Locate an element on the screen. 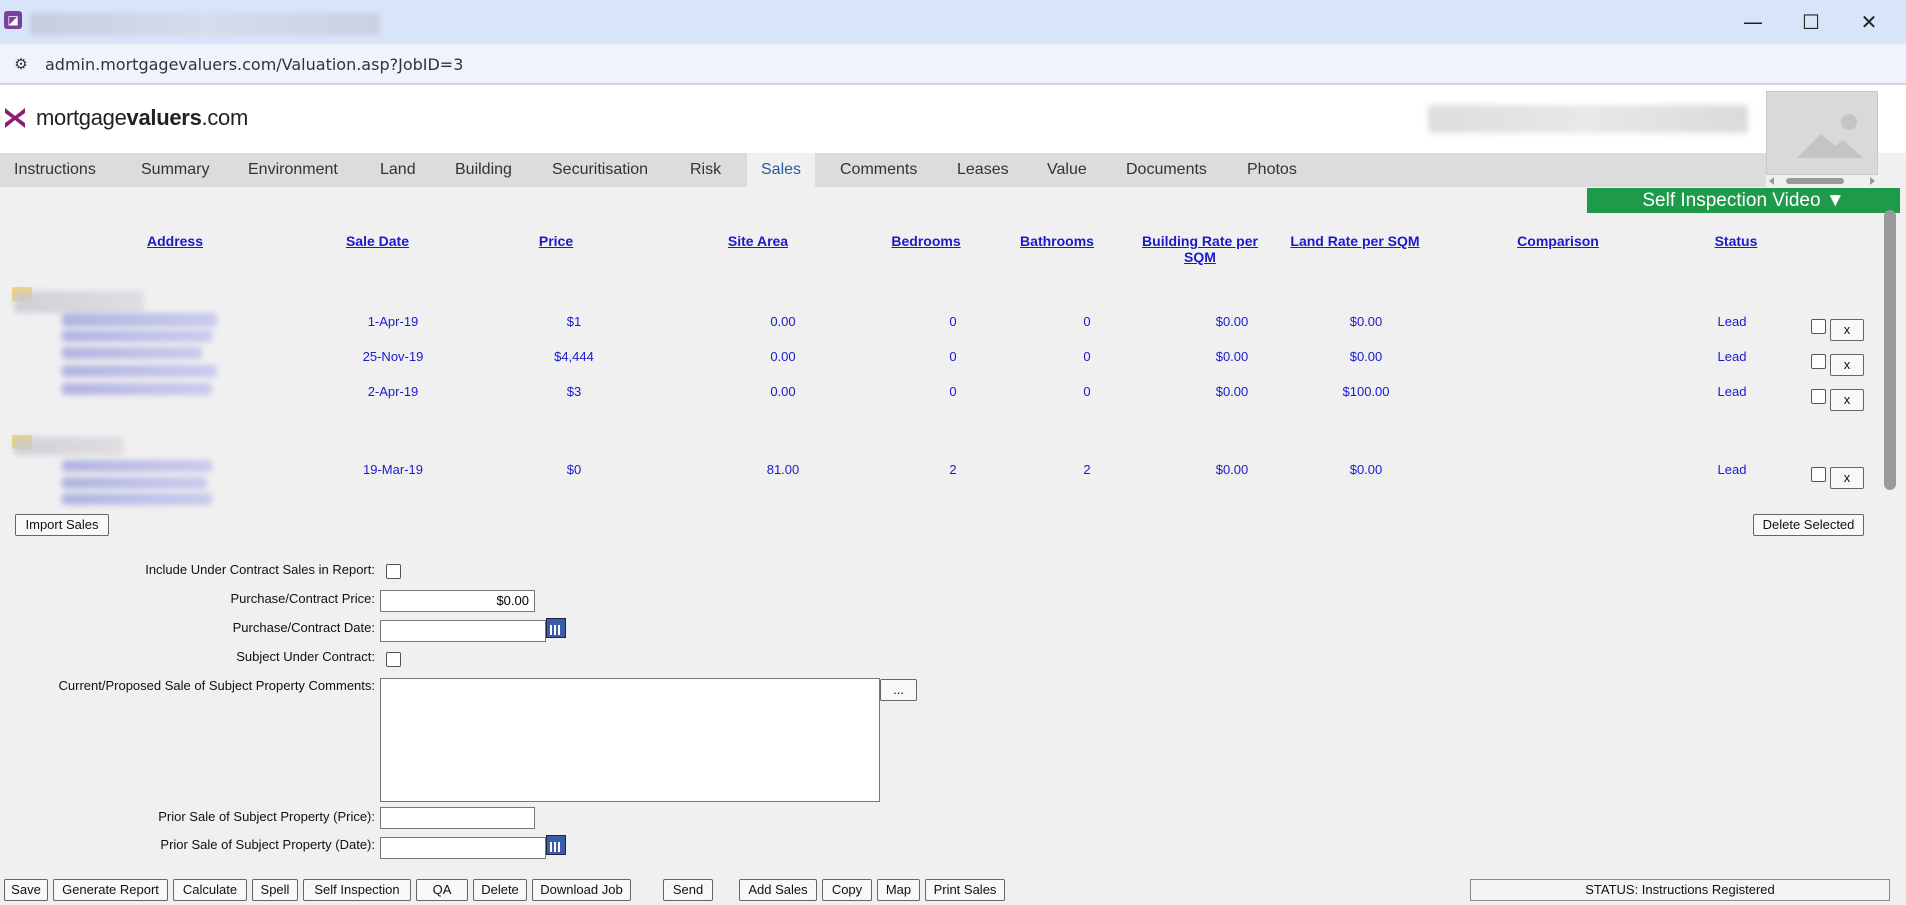 The image size is (1906, 905). spell-button: Spell is located at coordinates (275, 890).